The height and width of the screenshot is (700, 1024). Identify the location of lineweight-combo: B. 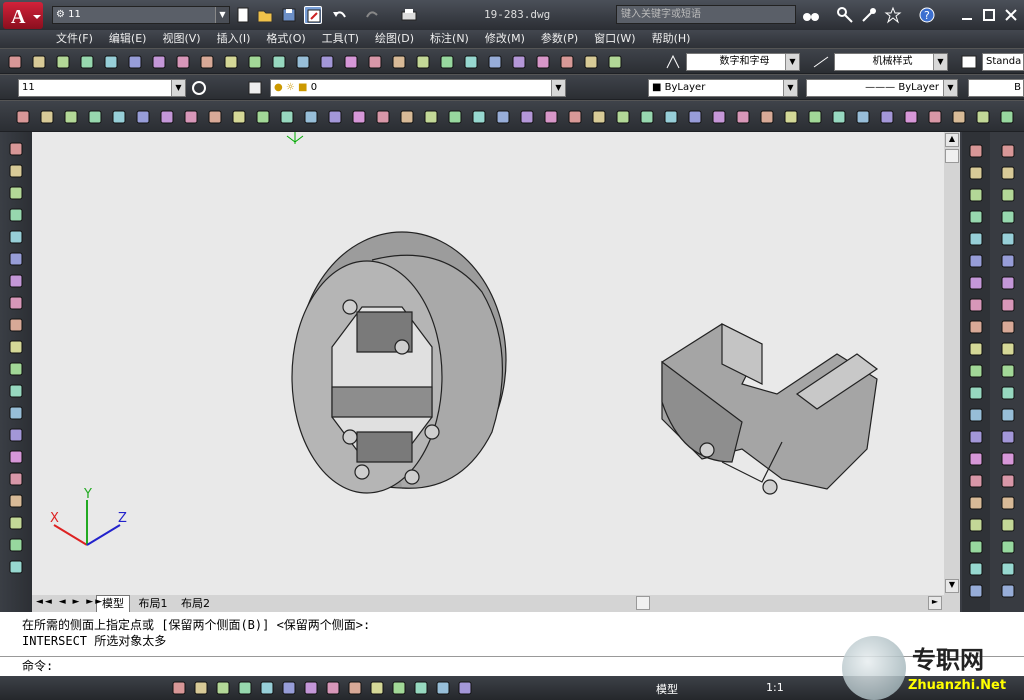
(996, 88).